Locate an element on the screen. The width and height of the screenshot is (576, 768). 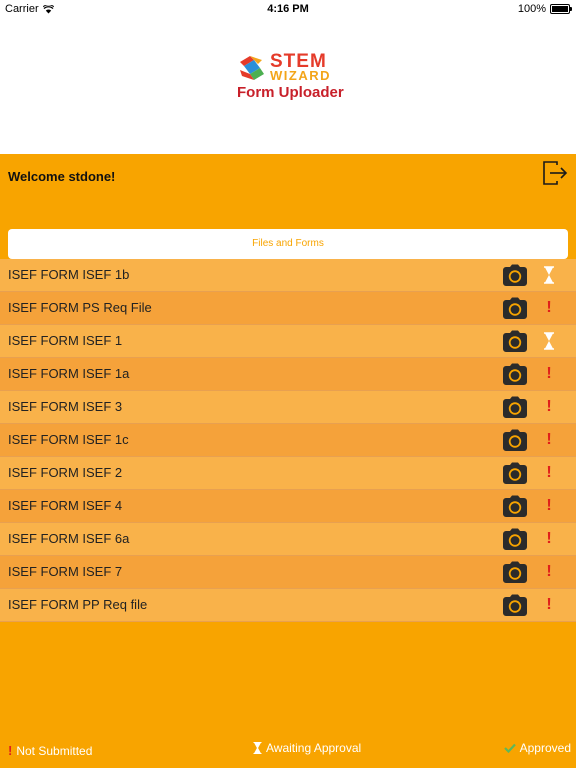
legend-not-submitted: ! Not Submitted is located at coordinates (50, 751).